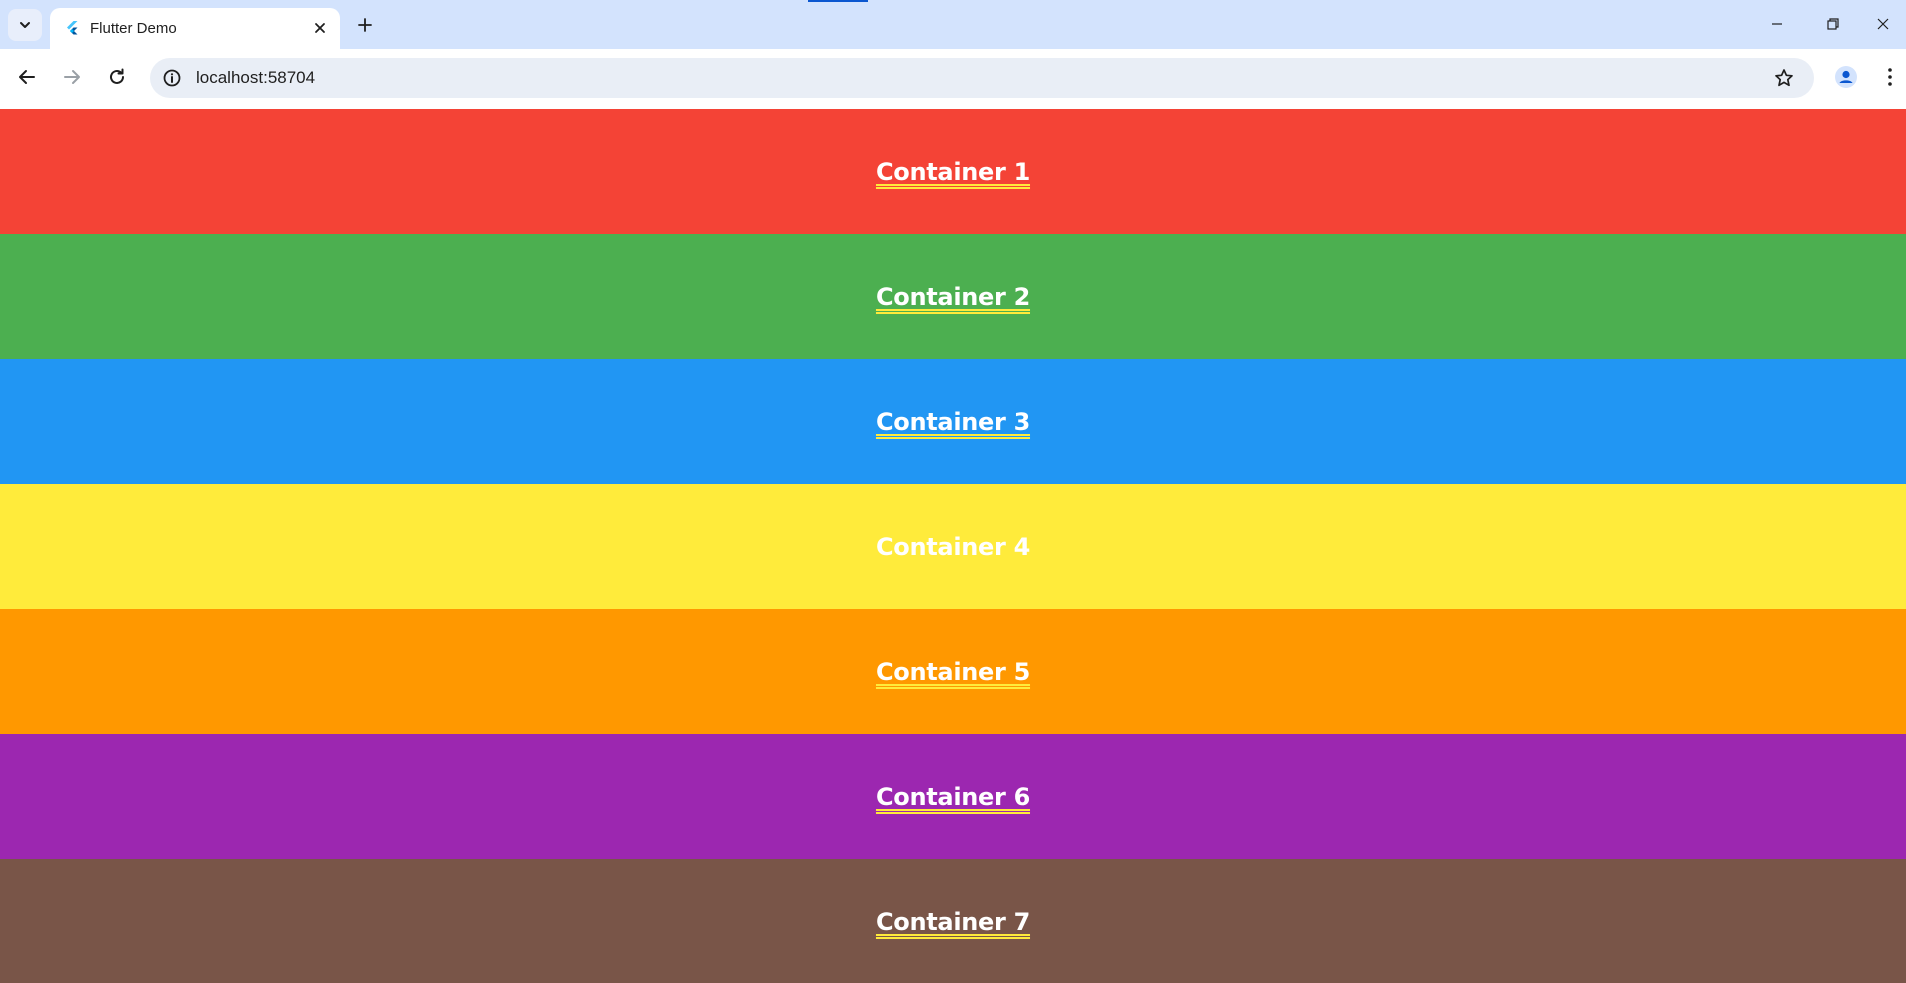 This screenshot has height=983, width=1906. Describe the element at coordinates (982, 78) in the screenshot. I see `address-bar: localhost:58704` at that location.